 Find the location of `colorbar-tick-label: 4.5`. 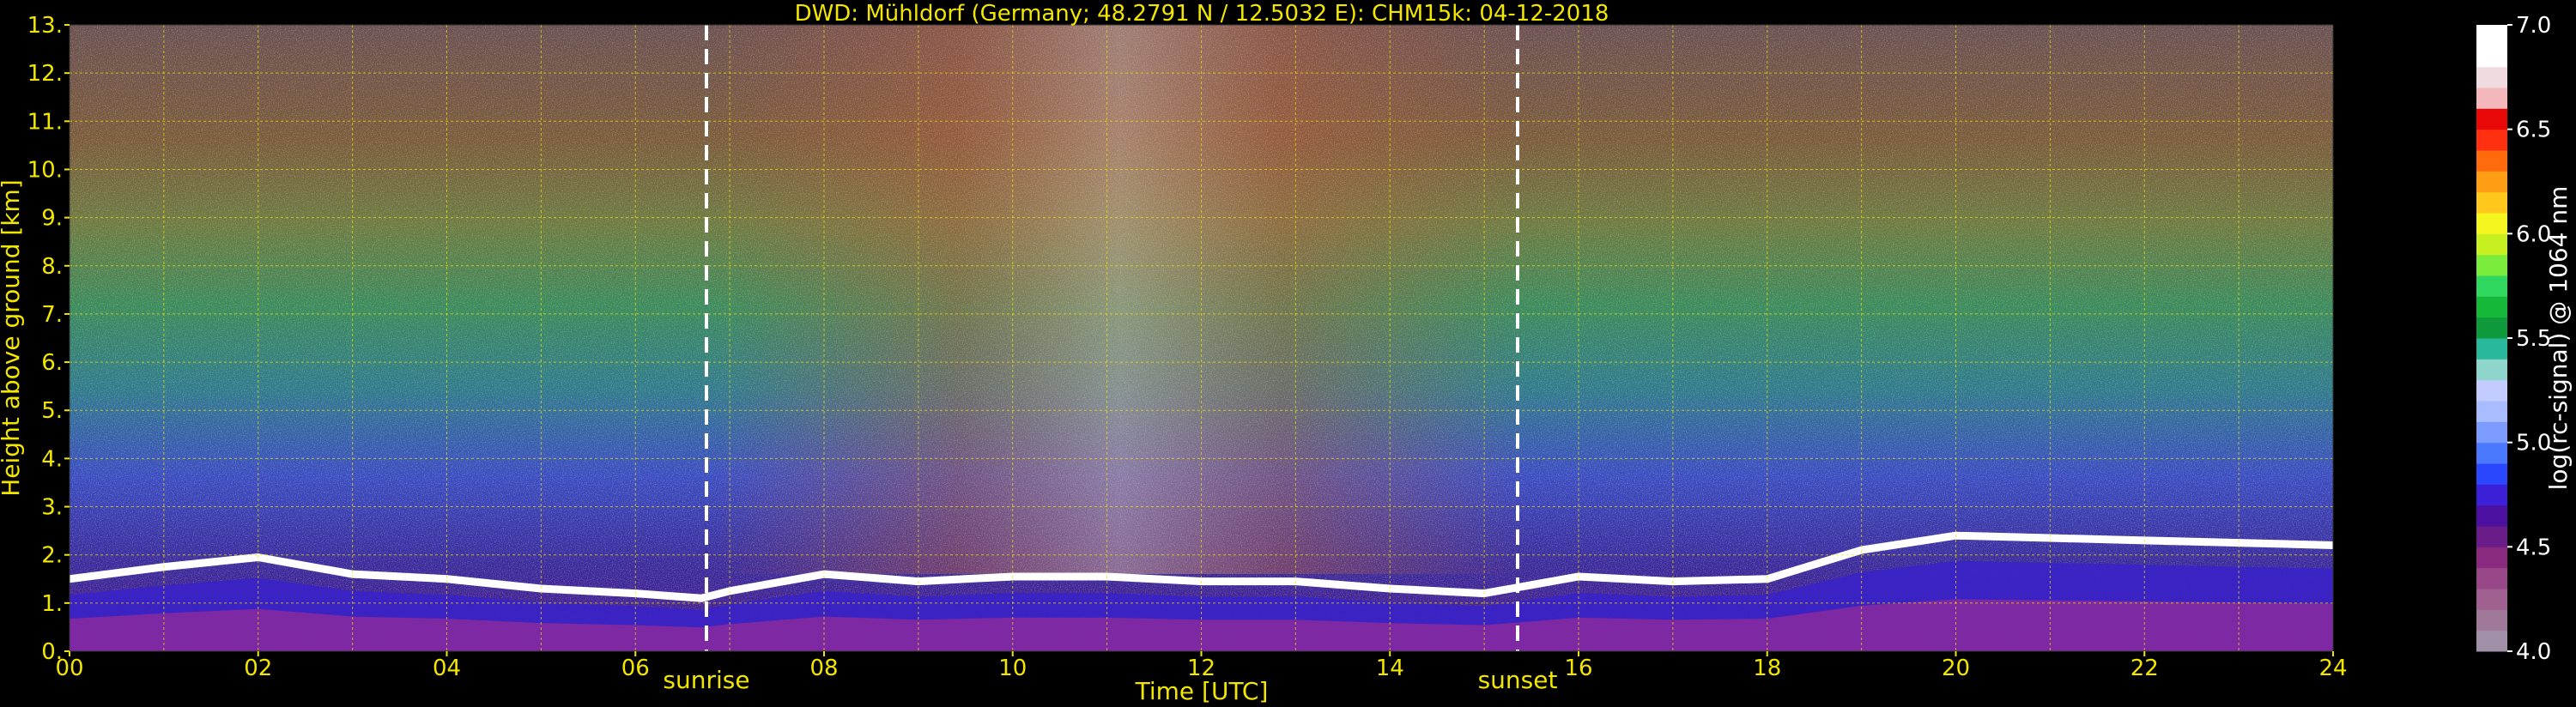

colorbar-tick-label: 4.5 is located at coordinates (2533, 547).